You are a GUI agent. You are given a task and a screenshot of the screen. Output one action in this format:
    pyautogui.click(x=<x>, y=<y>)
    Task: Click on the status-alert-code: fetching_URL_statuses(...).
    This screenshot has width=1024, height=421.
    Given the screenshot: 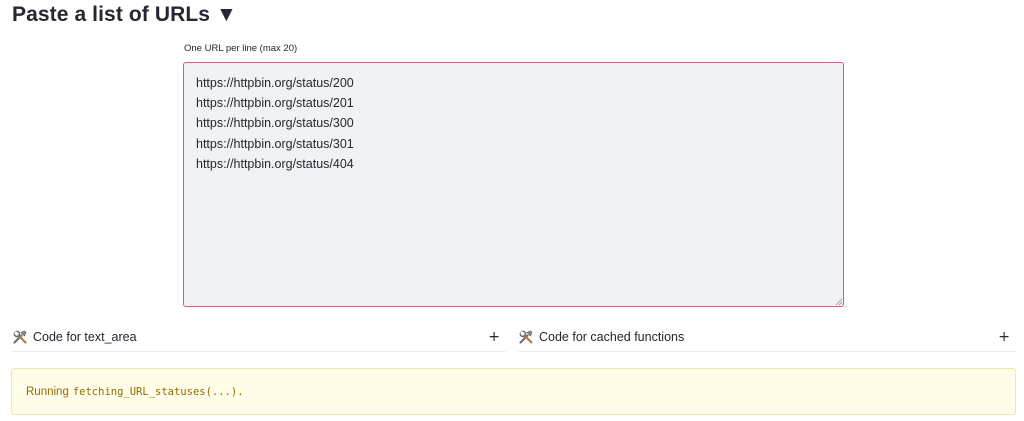 What is the action you would take?
    pyautogui.click(x=158, y=391)
    